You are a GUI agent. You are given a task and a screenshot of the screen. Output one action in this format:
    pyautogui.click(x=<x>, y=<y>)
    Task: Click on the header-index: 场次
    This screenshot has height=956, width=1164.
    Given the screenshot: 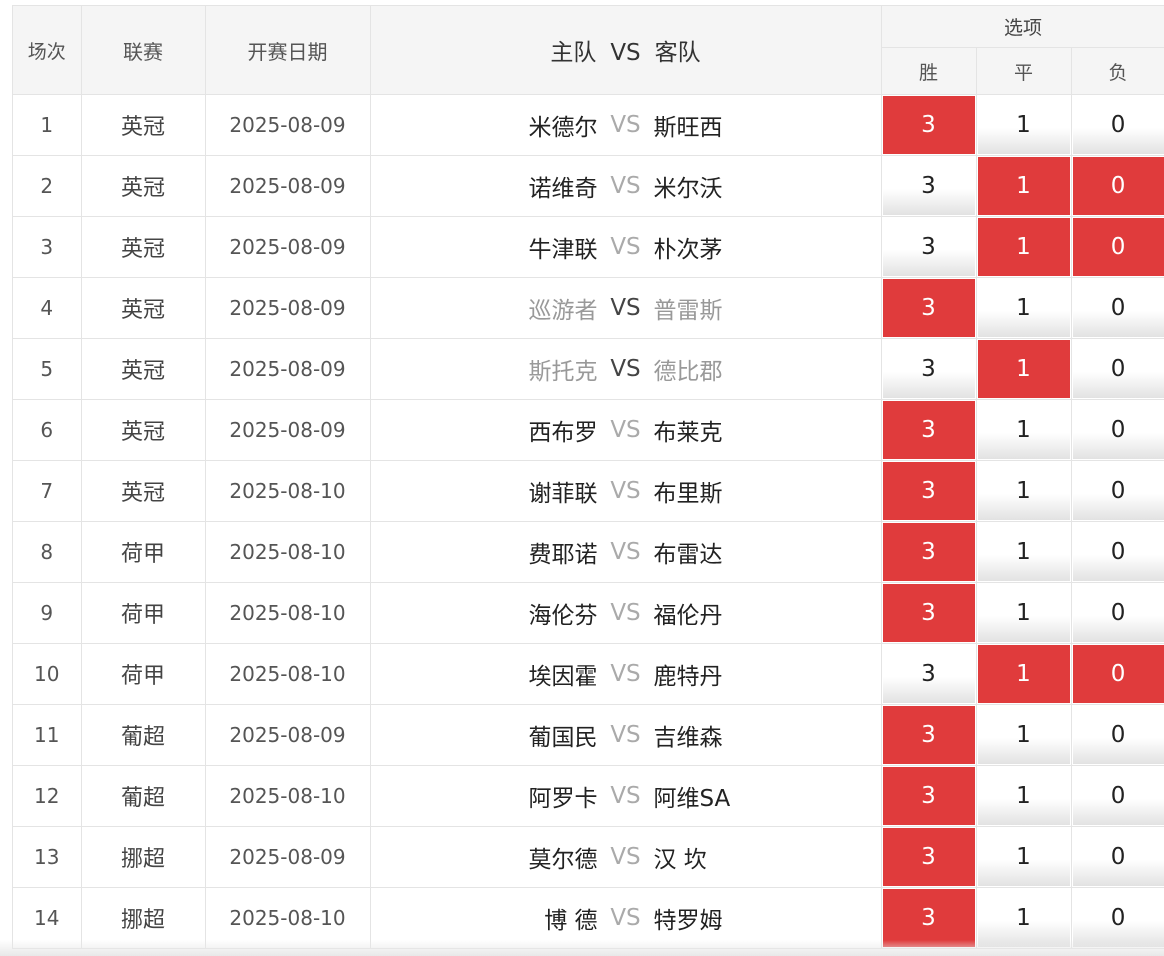 What is the action you would take?
    pyautogui.click(x=47, y=50)
    